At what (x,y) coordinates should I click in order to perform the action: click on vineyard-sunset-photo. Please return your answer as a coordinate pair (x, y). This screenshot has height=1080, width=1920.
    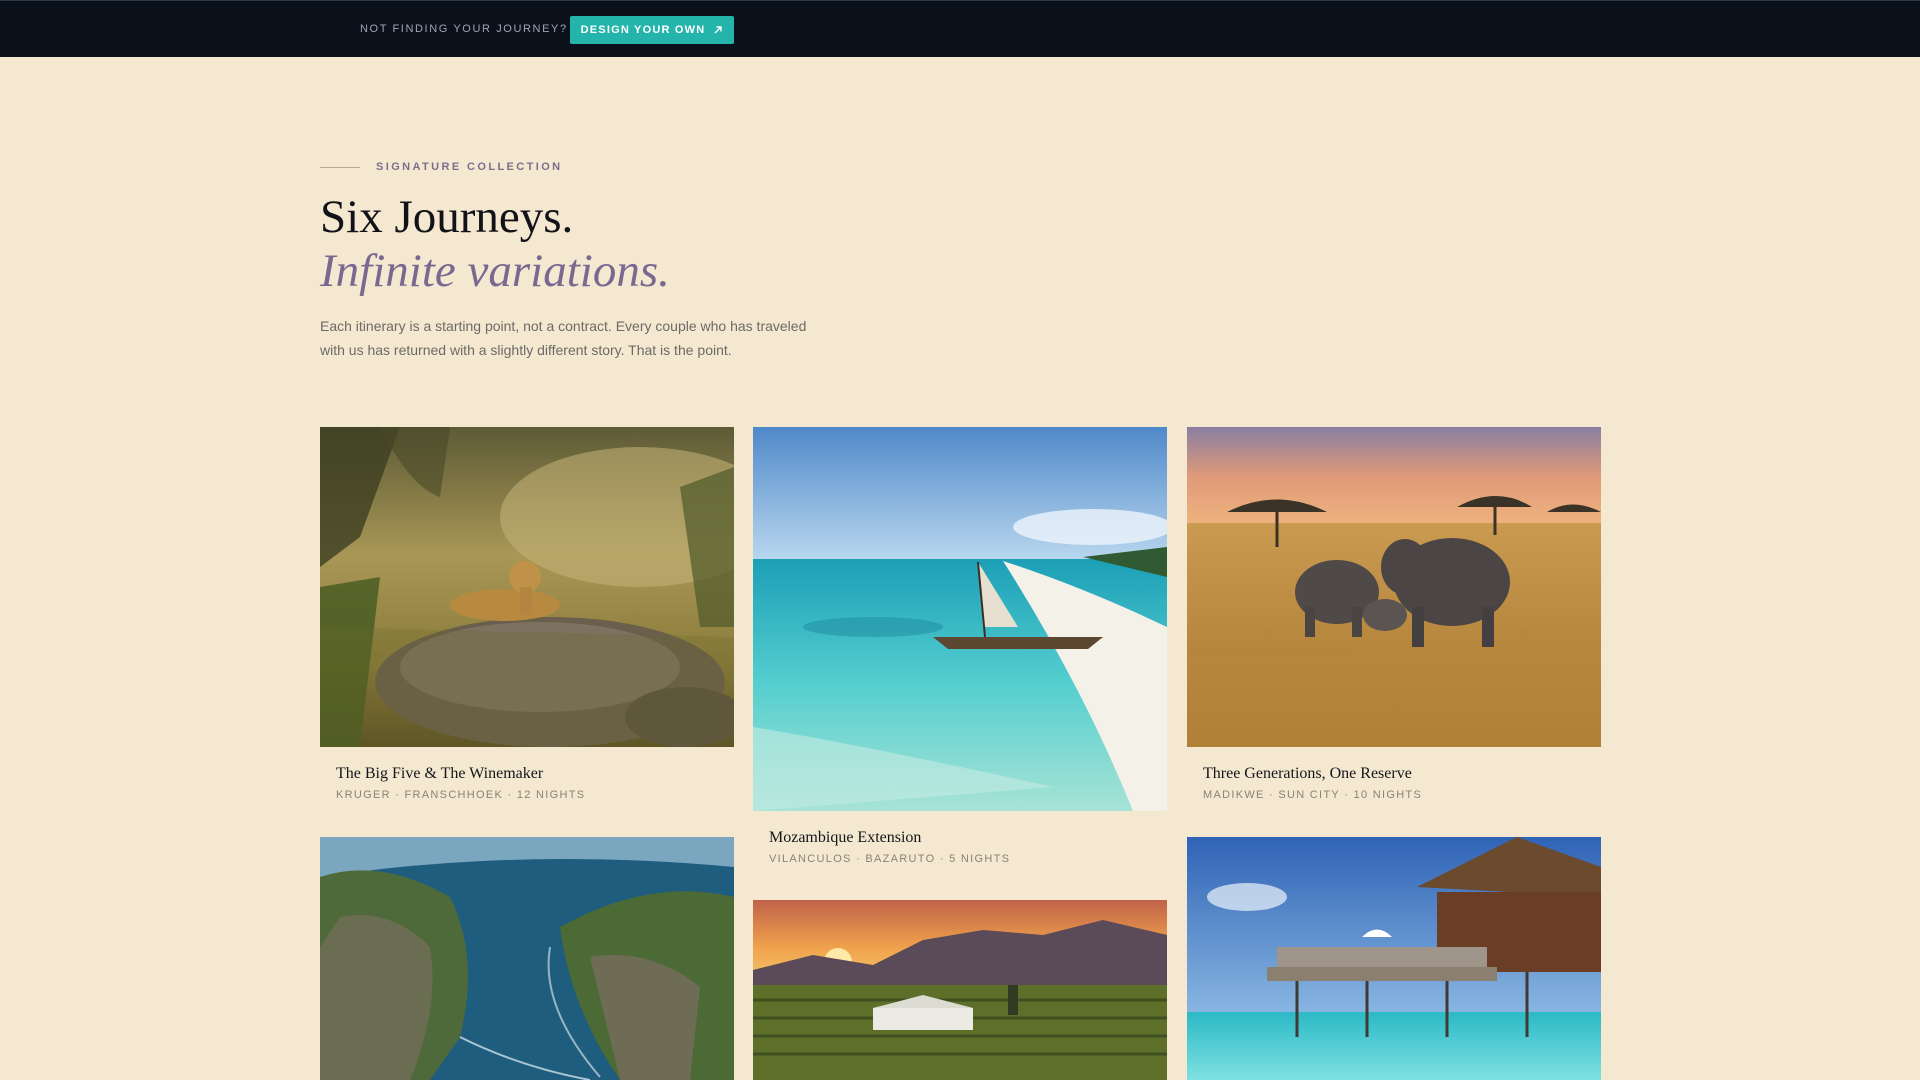
    Looking at the image, I should click on (960, 990).